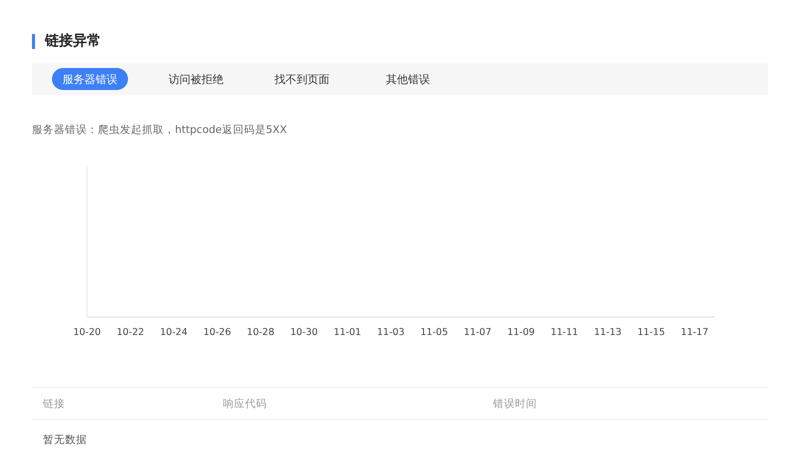 The height and width of the screenshot is (461, 799). I want to click on x-axis-label: 11-17, so click(694, 332).